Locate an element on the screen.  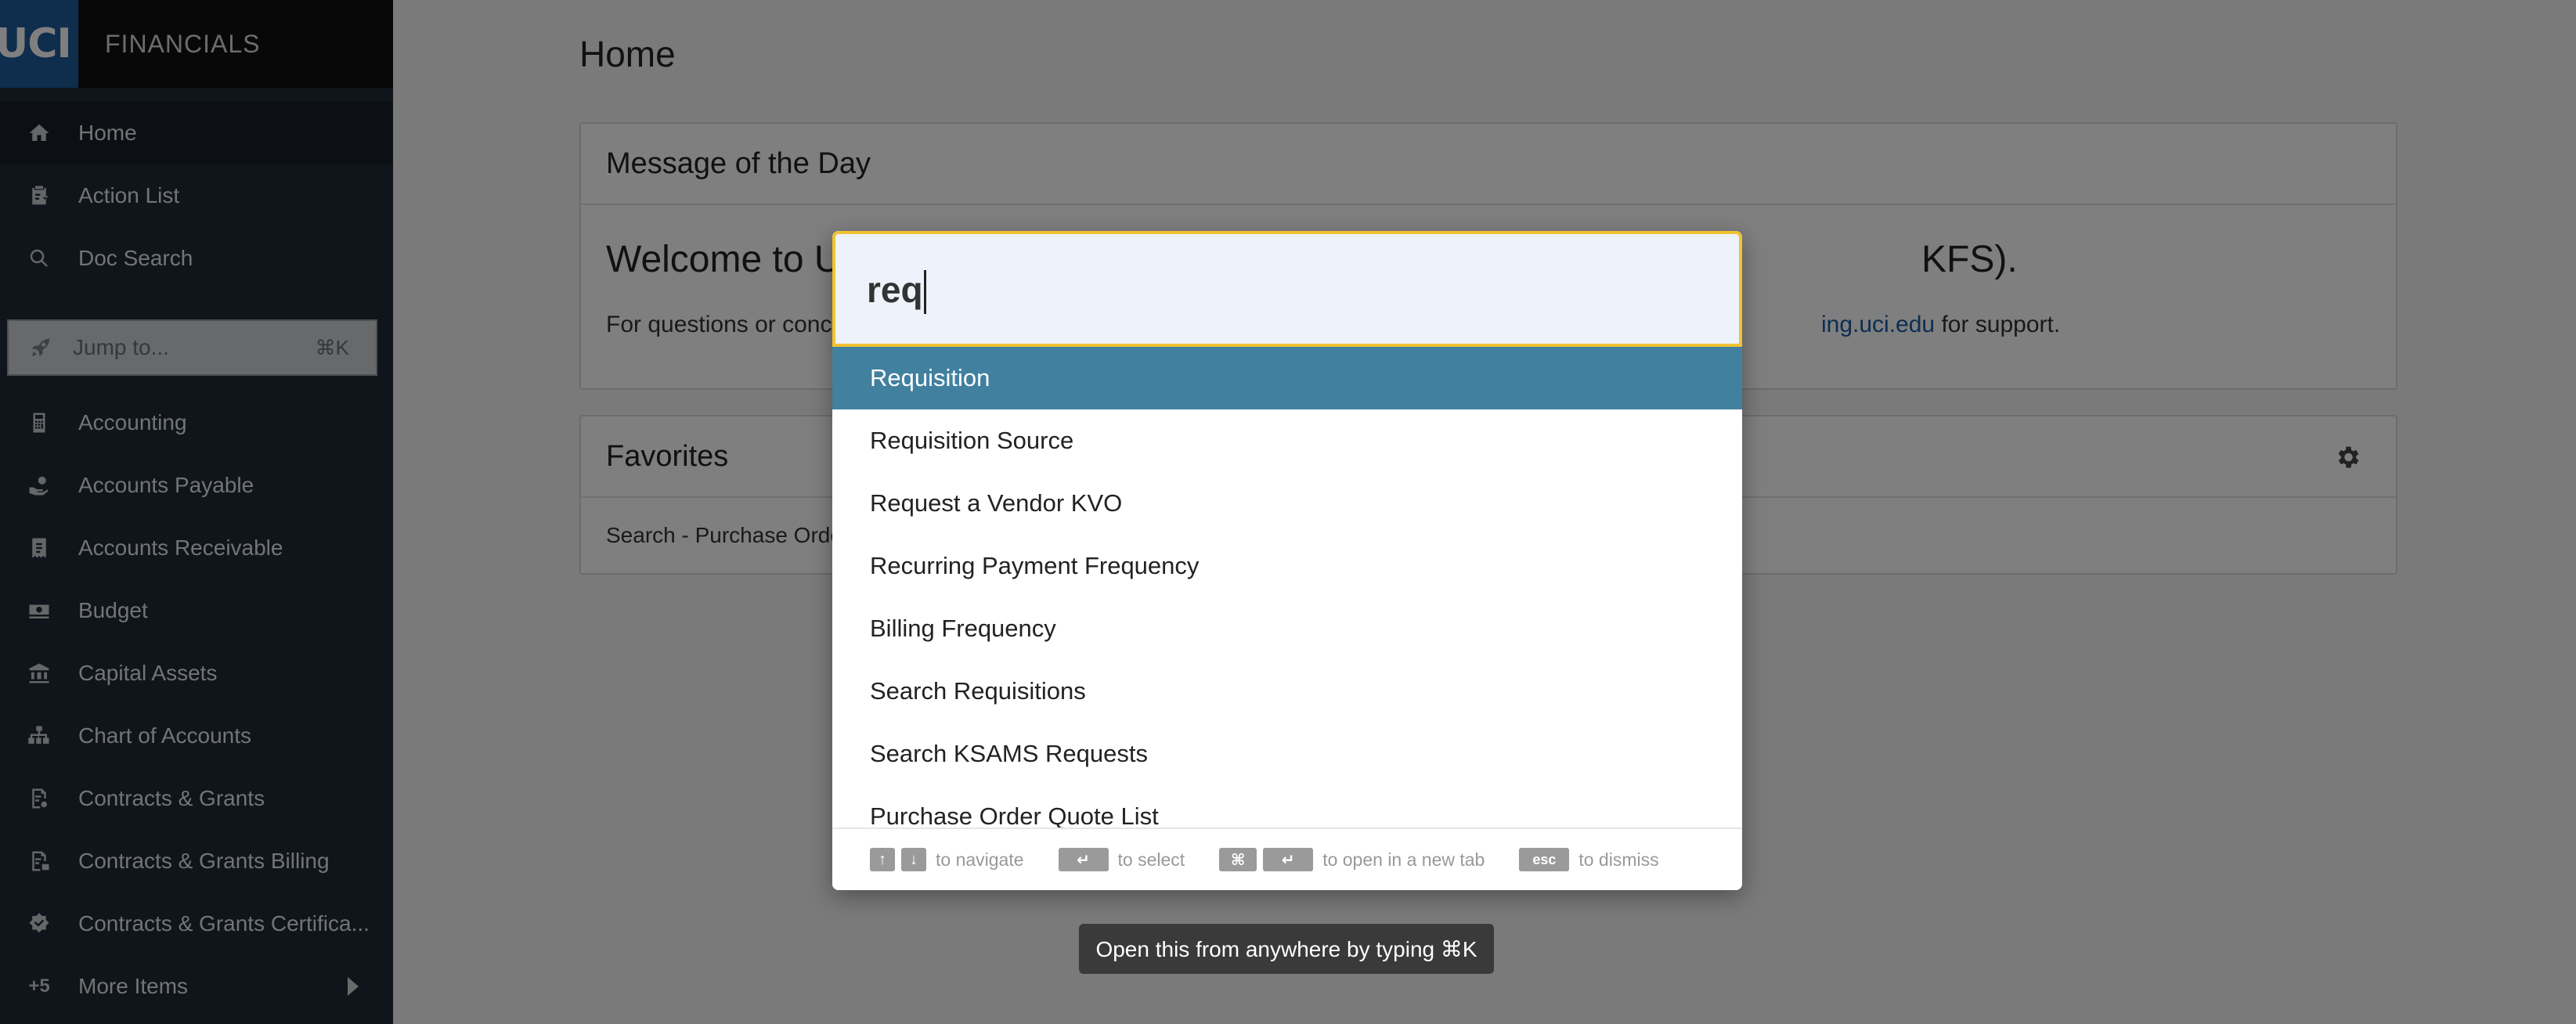
up-arrow-key-icon: ↑ is located at coordinates (882, 859).